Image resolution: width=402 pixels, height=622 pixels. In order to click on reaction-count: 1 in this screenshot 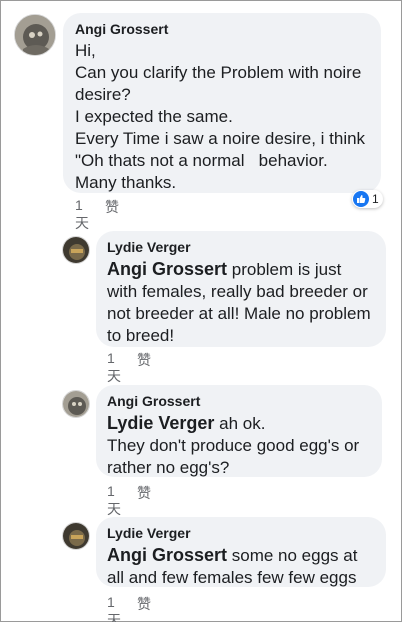, I will do `click(375, 199)`.